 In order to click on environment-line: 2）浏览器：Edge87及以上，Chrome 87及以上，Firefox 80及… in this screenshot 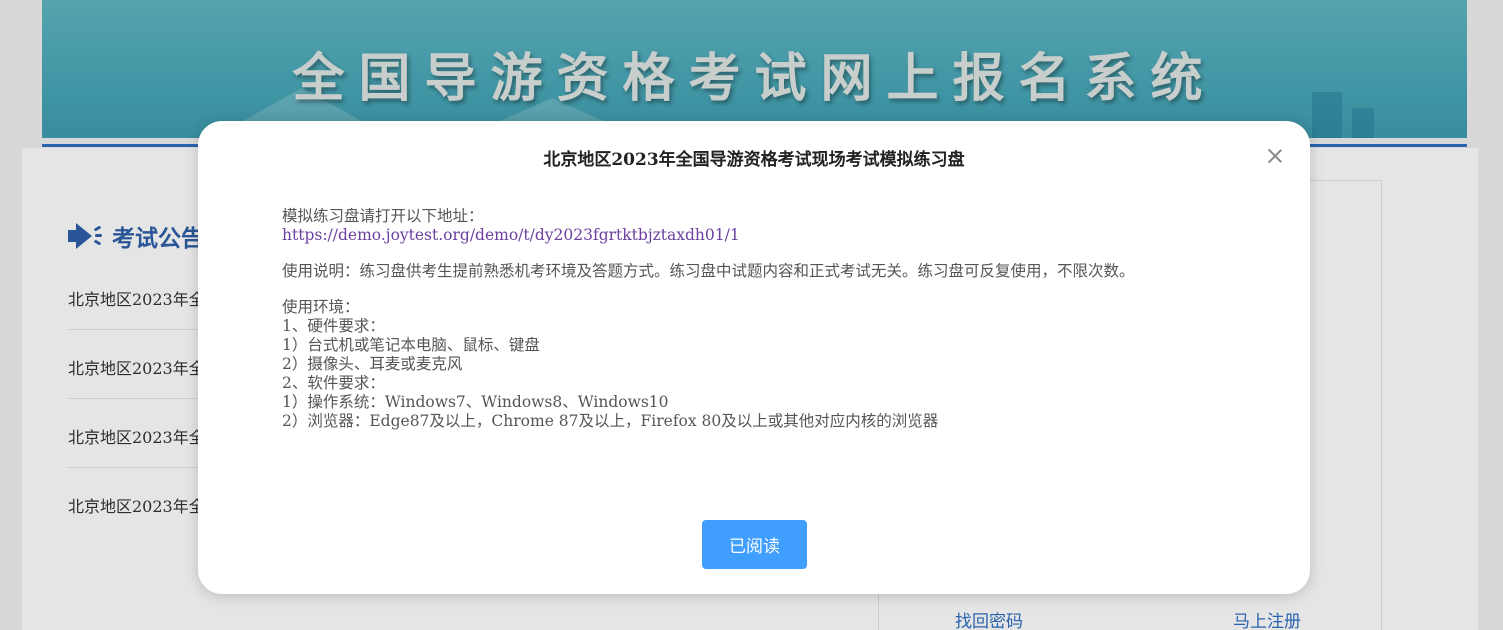, I will do `click(610, 421)`.